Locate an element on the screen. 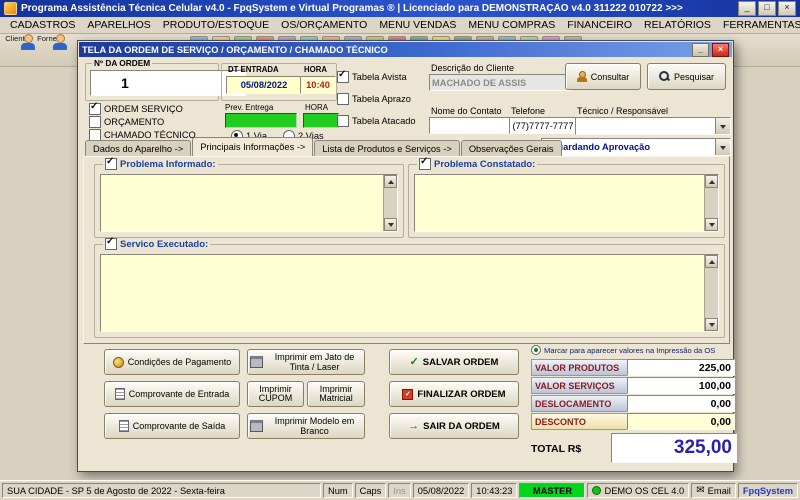 Image resolution: width=800 pixels, height=500 pixels. dialog-minimize-button is located at coordinates (700, 49).